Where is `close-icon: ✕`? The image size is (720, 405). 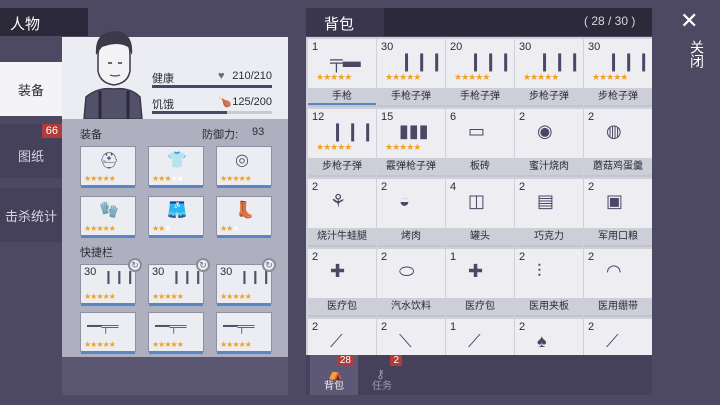 close-icon: ✕ is located at coordinates (689, 21).